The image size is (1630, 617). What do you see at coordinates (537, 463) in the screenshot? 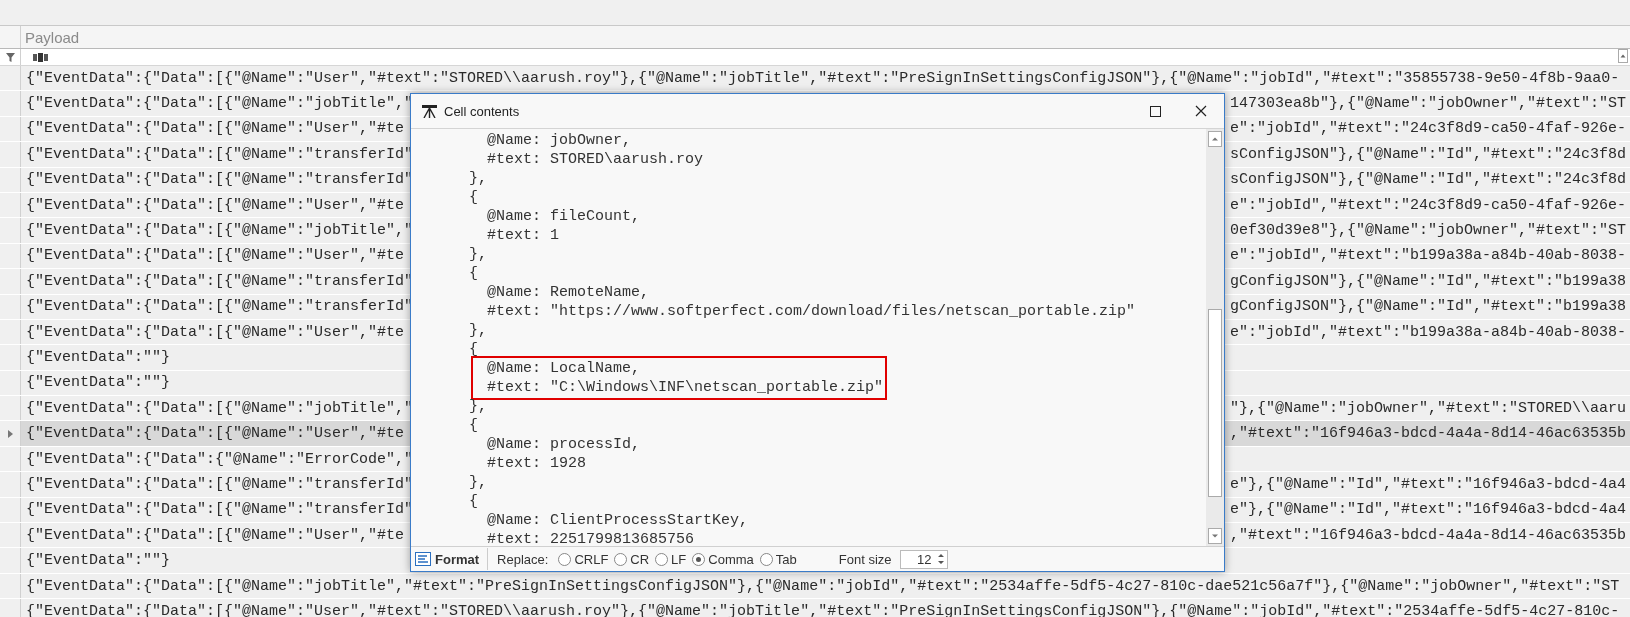
I see `code-line: #text: 1928` at bounding box center [537, 463].